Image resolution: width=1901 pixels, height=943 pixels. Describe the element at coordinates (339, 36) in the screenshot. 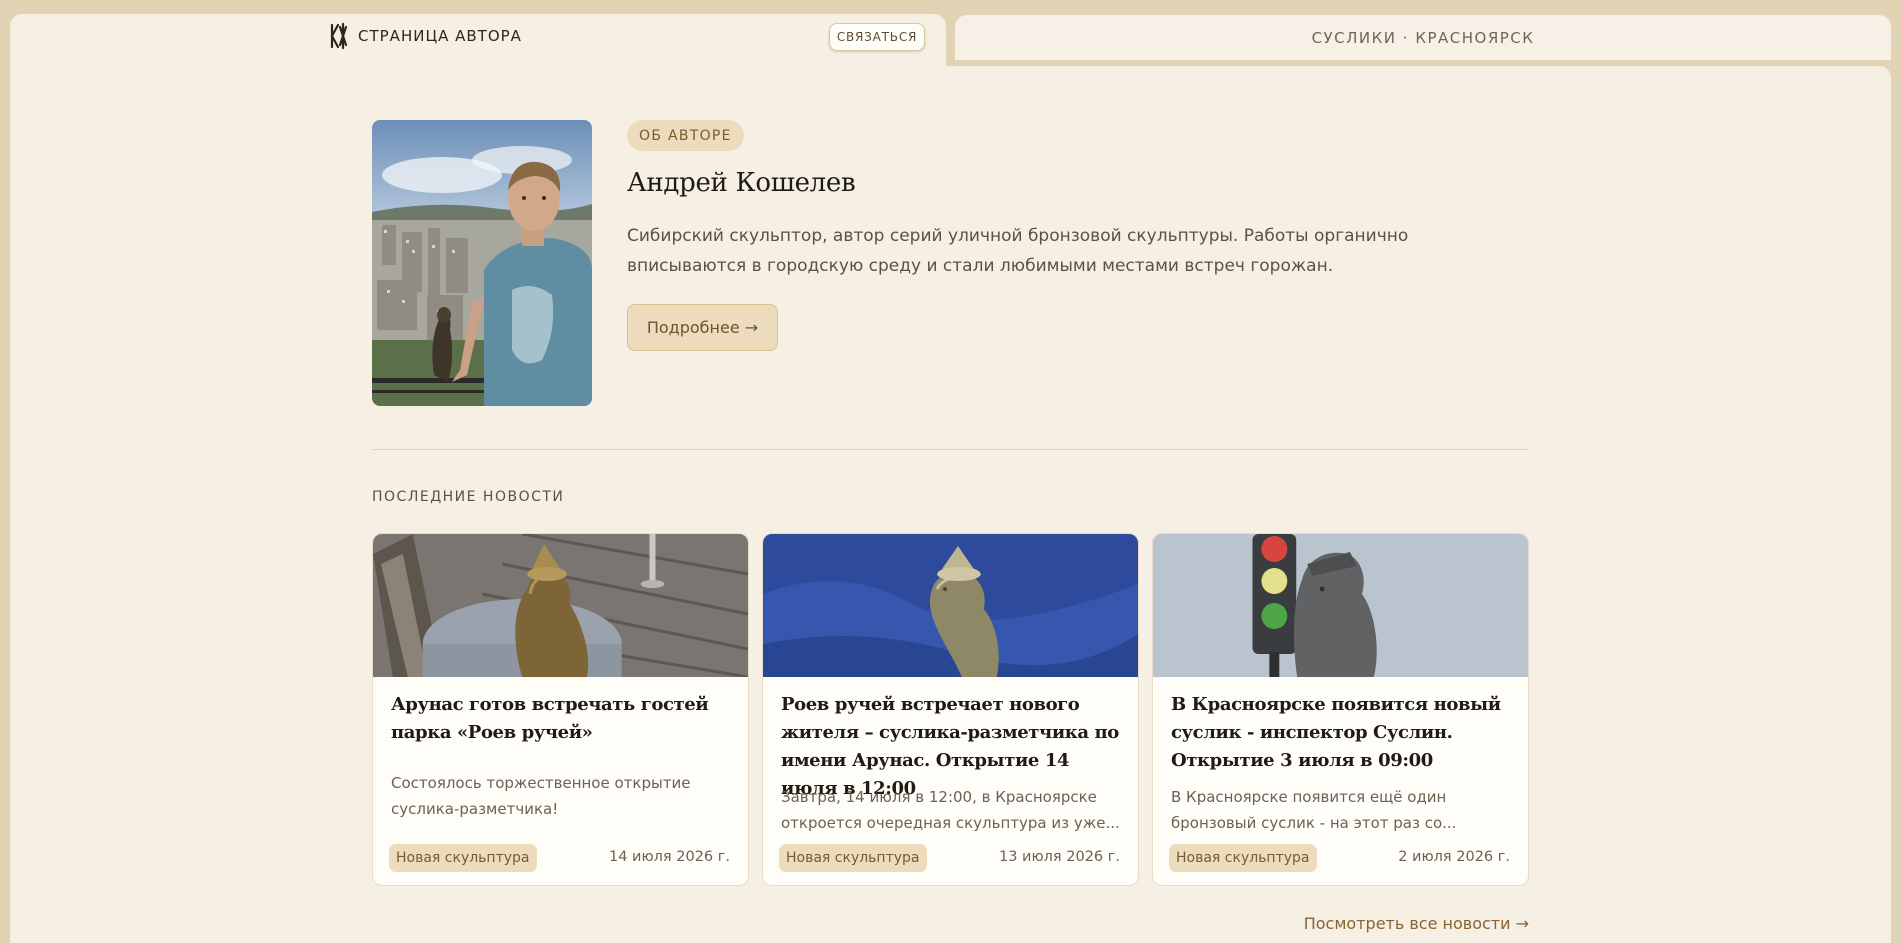

I see `sculptor-logo-icon` at that location.